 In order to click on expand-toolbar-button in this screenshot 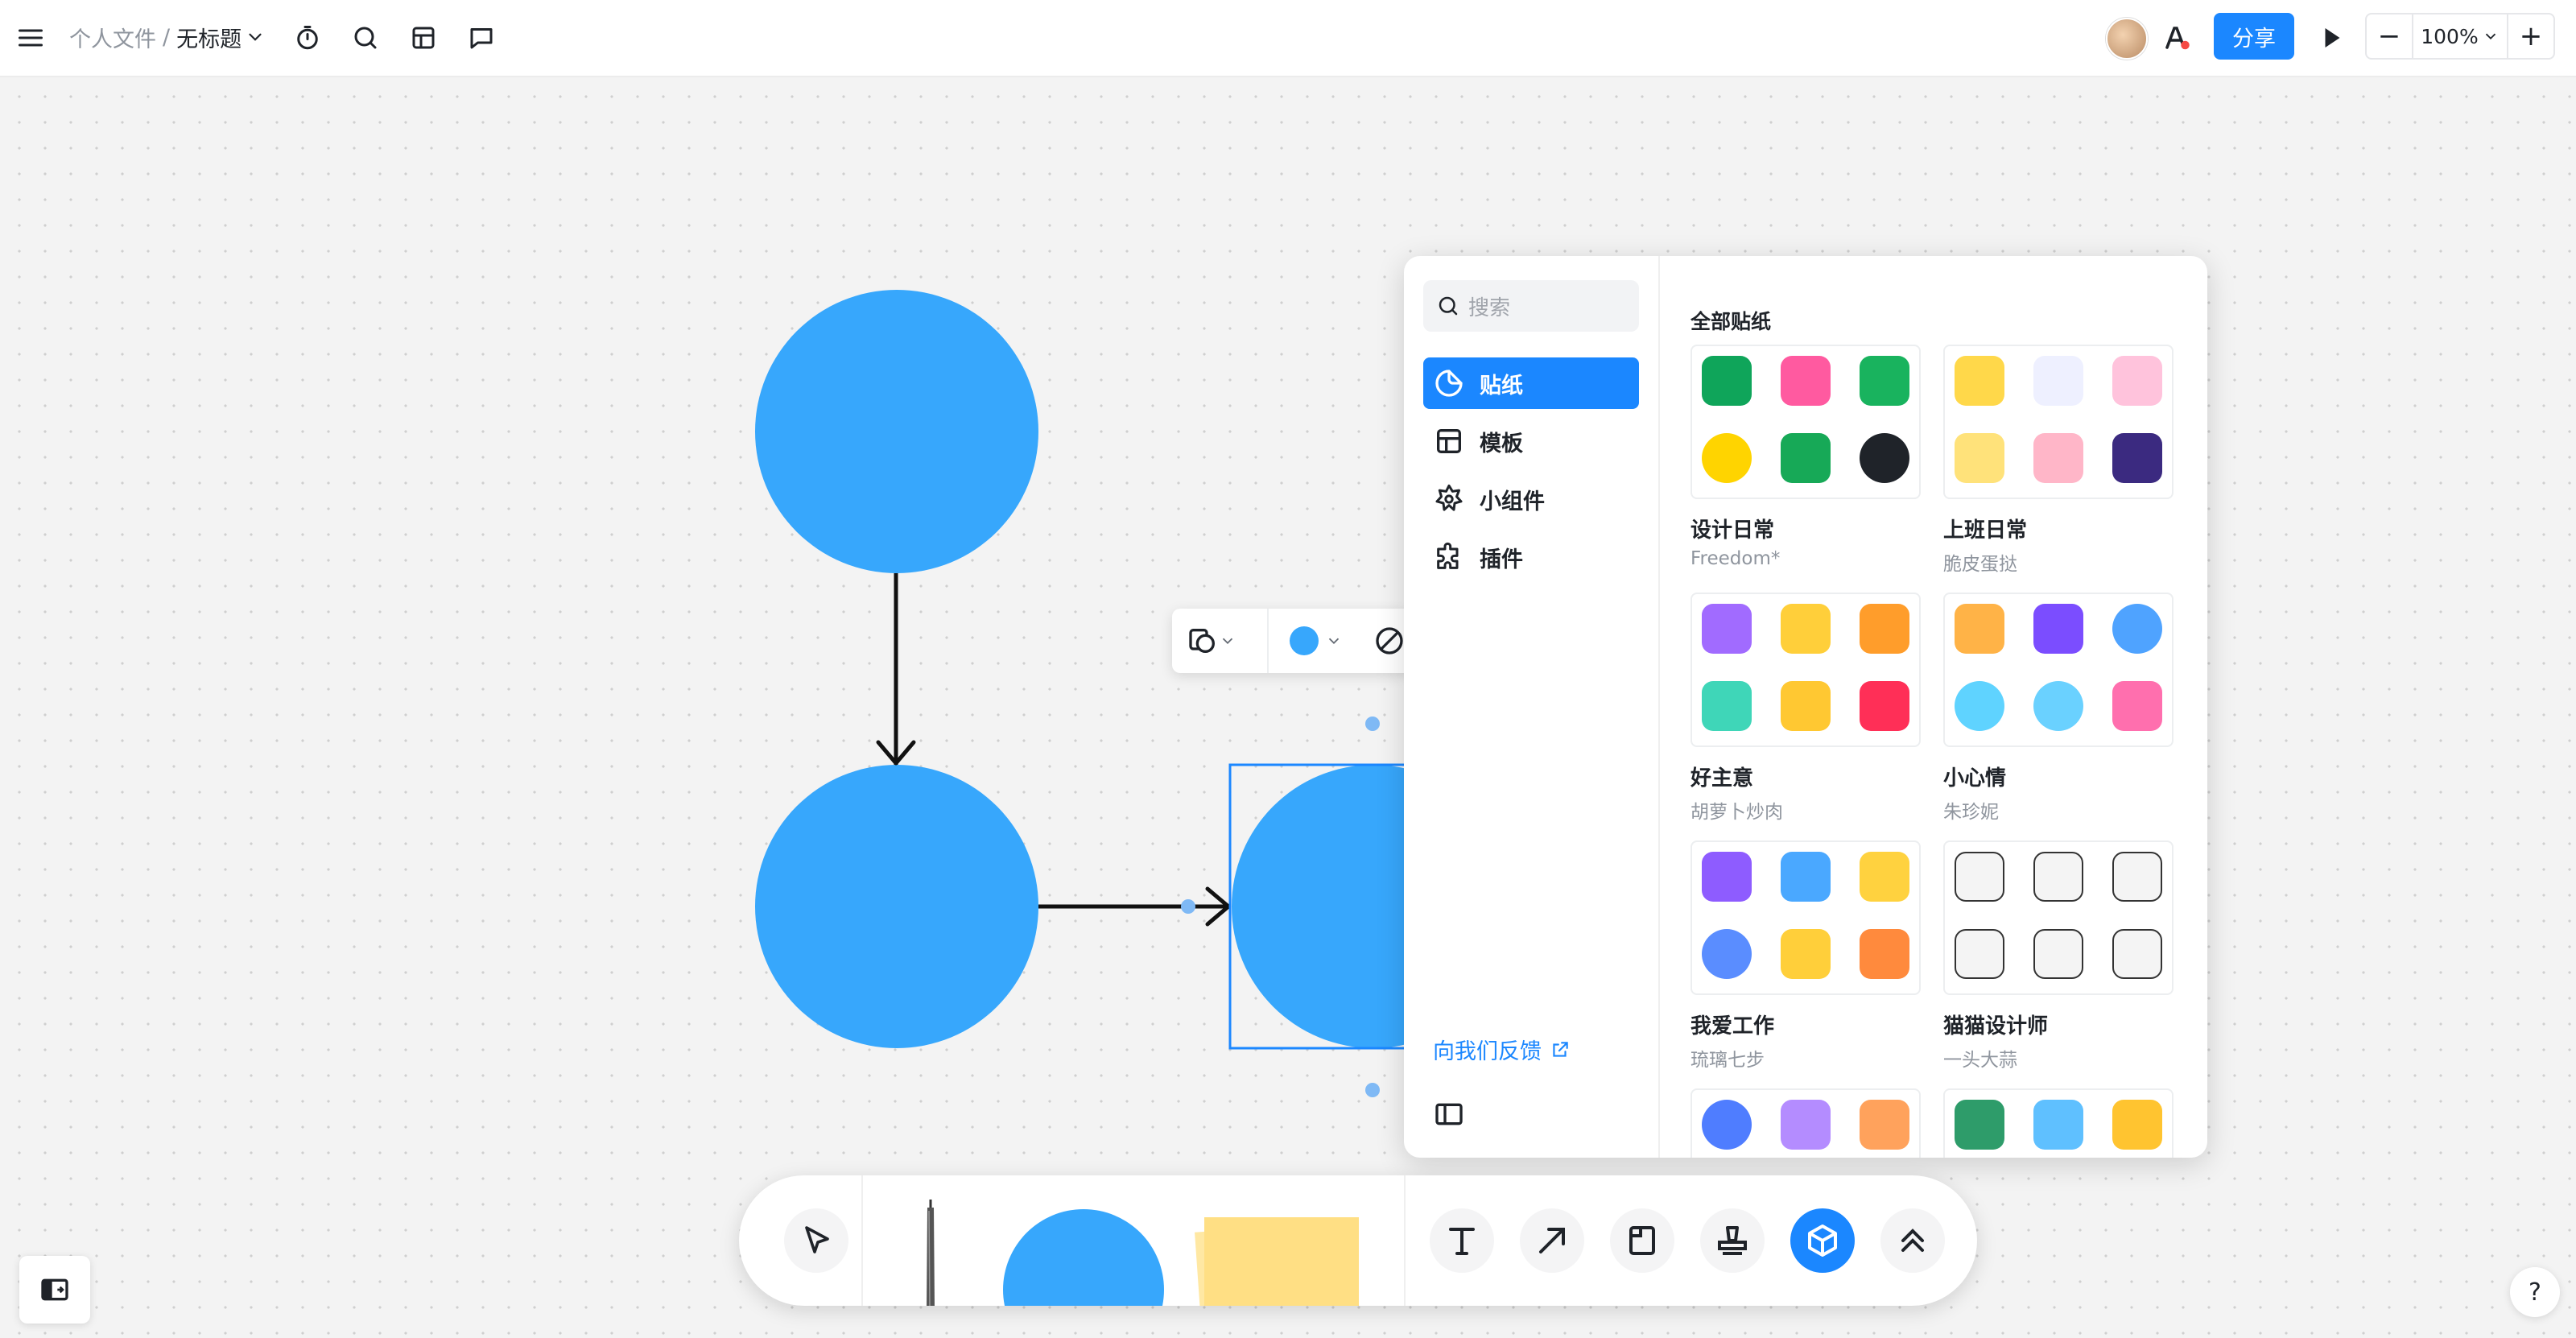, I will do `click(1912, 1240)`.